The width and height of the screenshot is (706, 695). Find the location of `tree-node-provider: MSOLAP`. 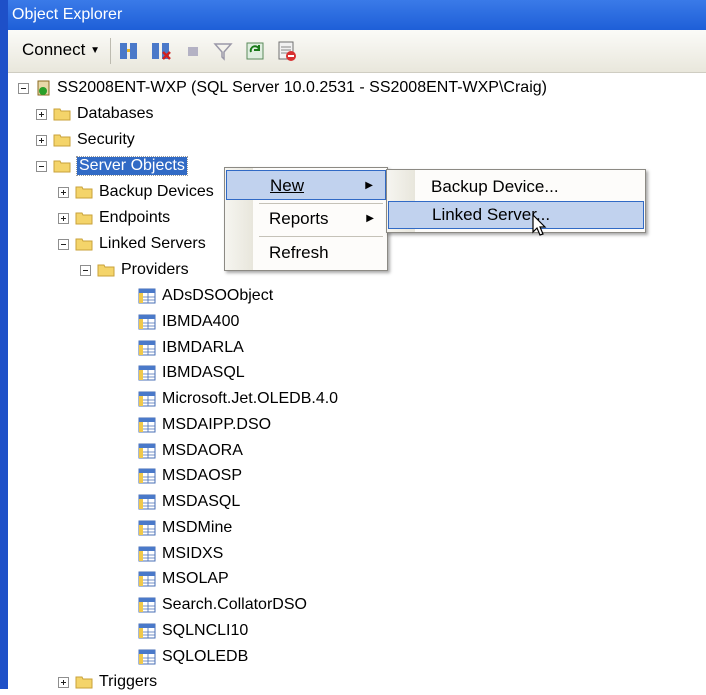

tree-node-provider: MSOLAP is located at coordinates (183, 579).